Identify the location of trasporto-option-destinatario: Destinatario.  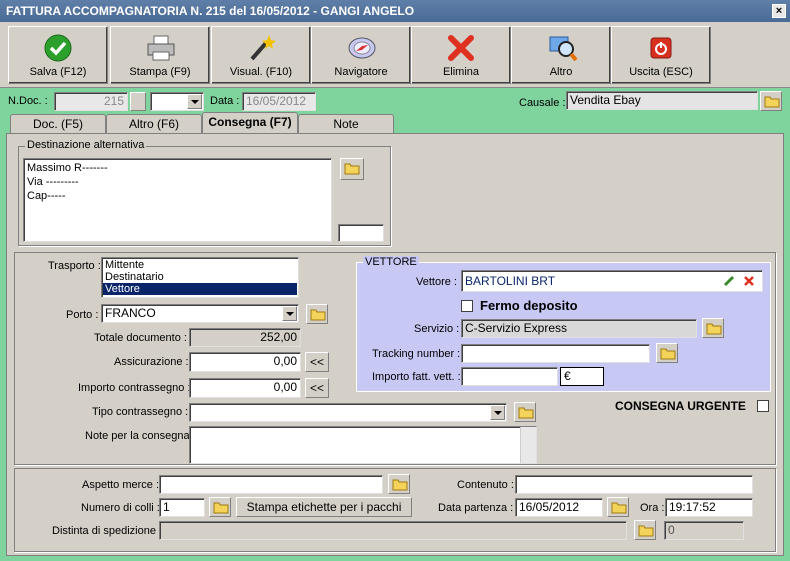
(200, 277).